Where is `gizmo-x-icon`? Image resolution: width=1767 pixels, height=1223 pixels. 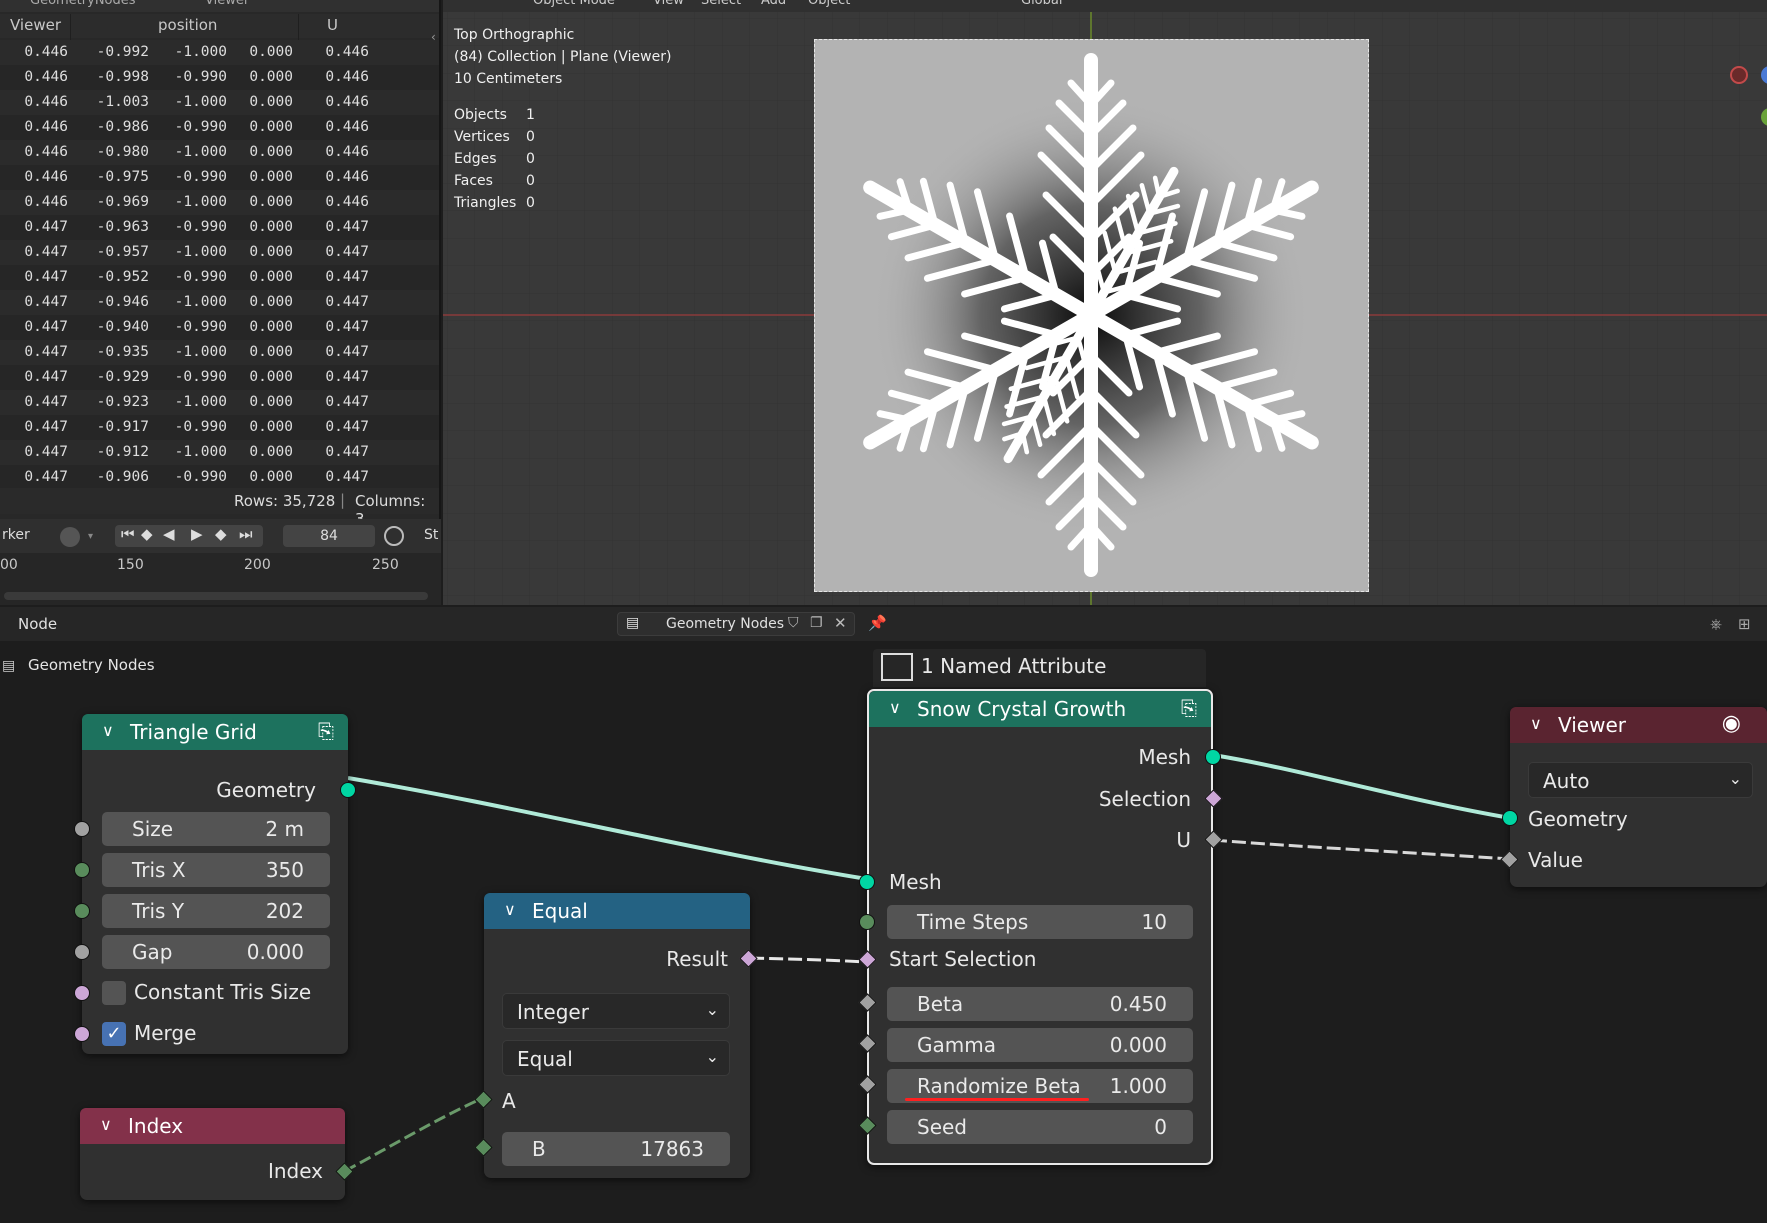
gizmo-x-icon is located at coordinates (1739, 75).